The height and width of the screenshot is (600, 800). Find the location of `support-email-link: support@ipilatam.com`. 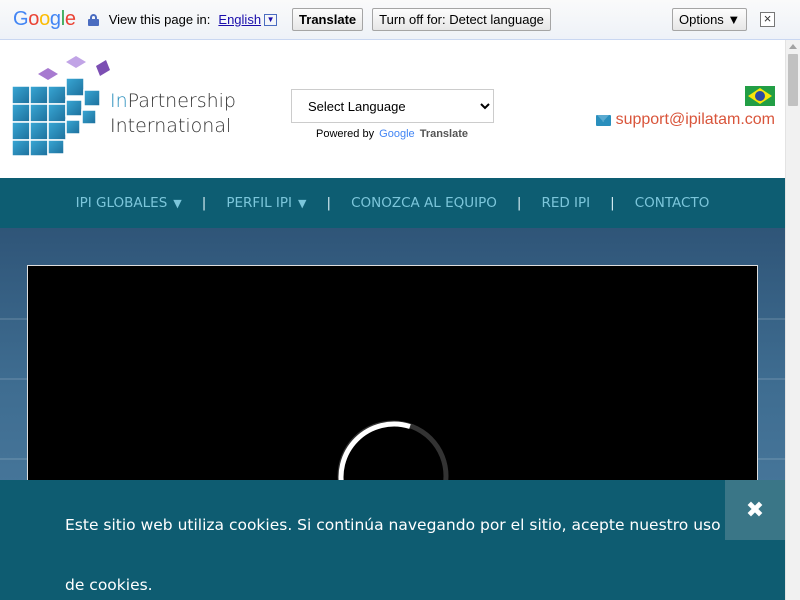

support-email-link: support@ipilatam.com is located at coordinates (685, 120).